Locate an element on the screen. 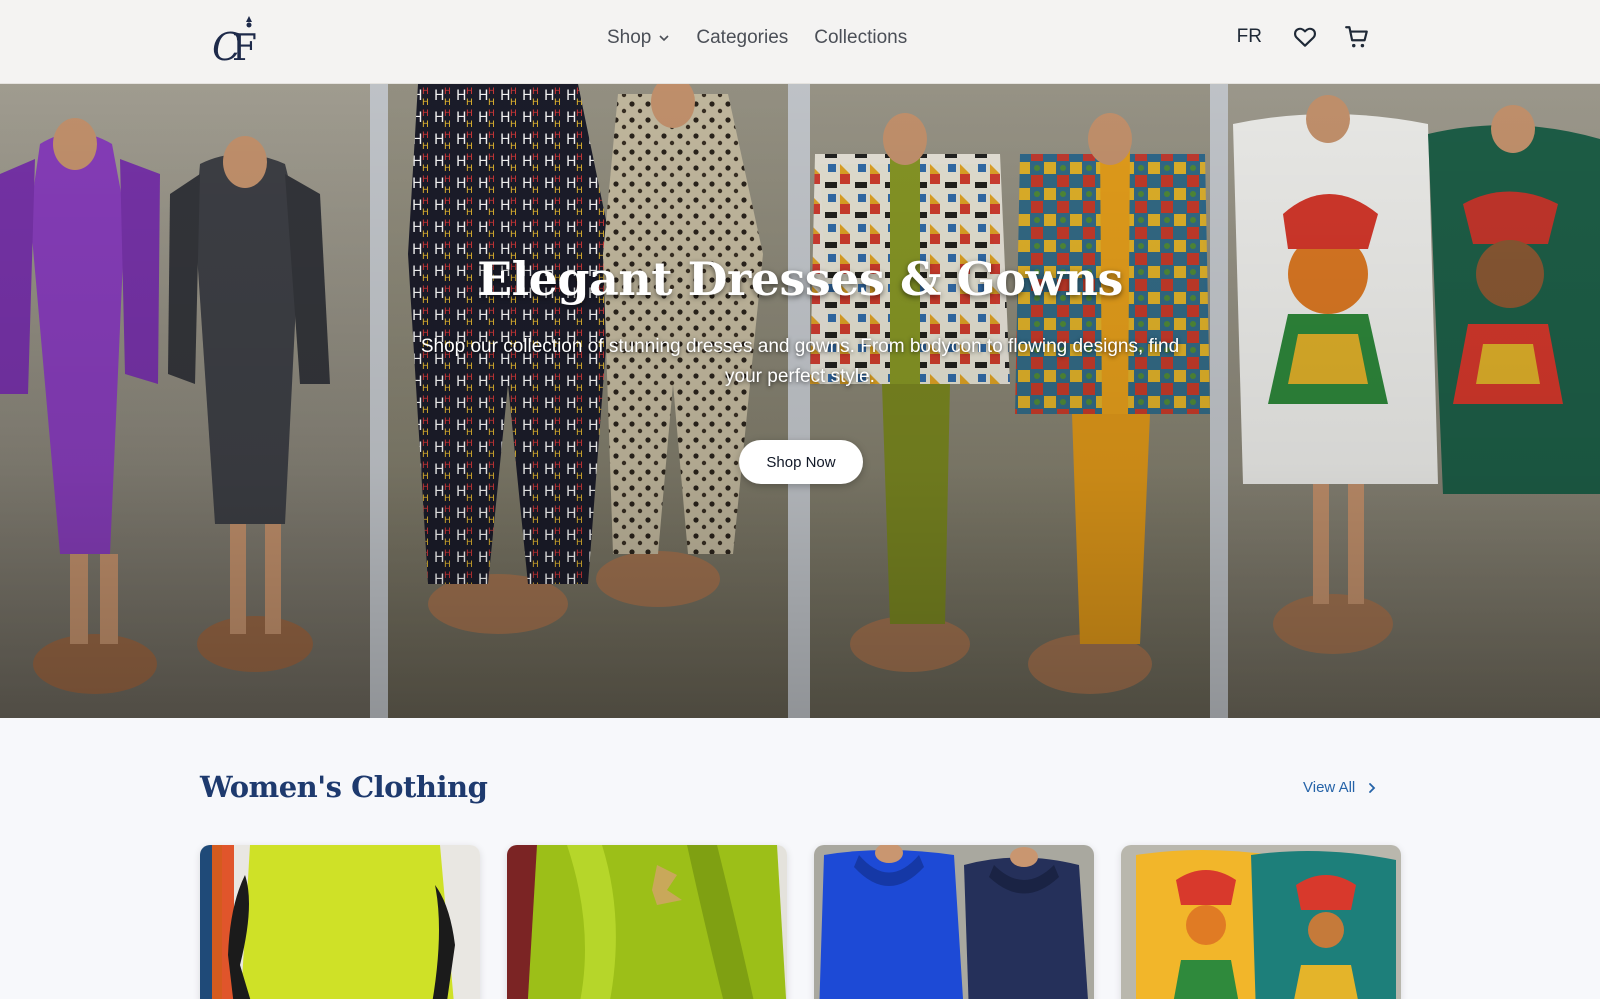  section-title: Women's Clothing is located at coordinates (344, 787).